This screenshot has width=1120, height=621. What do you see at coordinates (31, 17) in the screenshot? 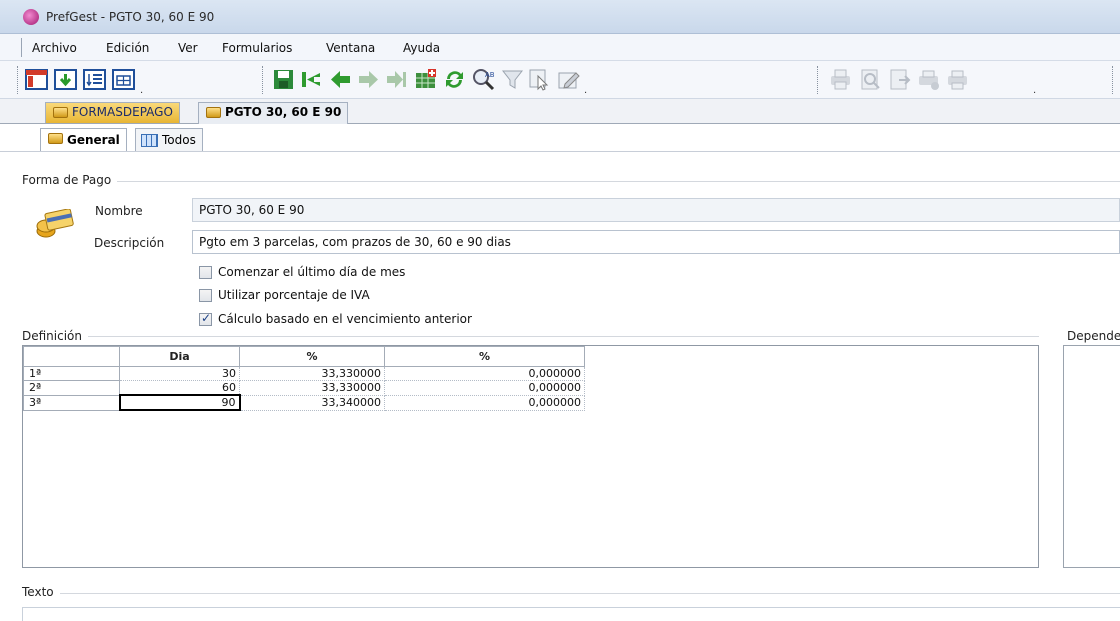
I see `prefgest-logo-icon` at bounding box center [31, 17].